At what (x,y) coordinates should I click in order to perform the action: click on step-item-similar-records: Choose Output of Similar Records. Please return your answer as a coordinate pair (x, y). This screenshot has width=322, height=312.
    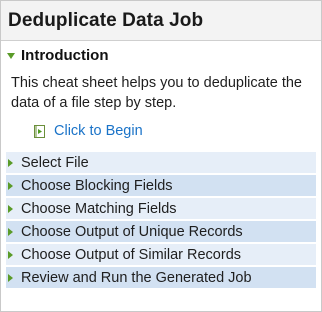
    Looking at the image, I should click on (161, 254).